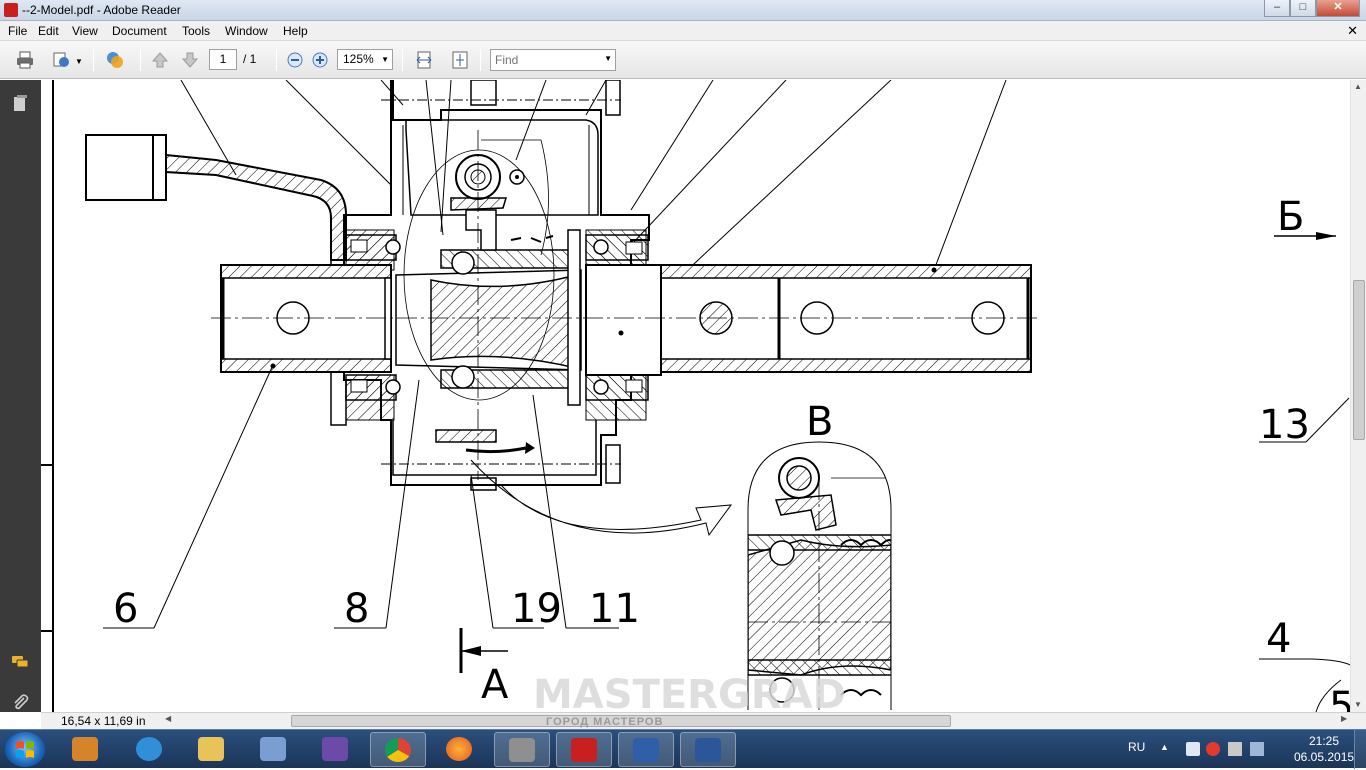 Image resolution: width=1366 pixels, height=770 pixels. I want to click on label-8: 8, so click(356, 609).